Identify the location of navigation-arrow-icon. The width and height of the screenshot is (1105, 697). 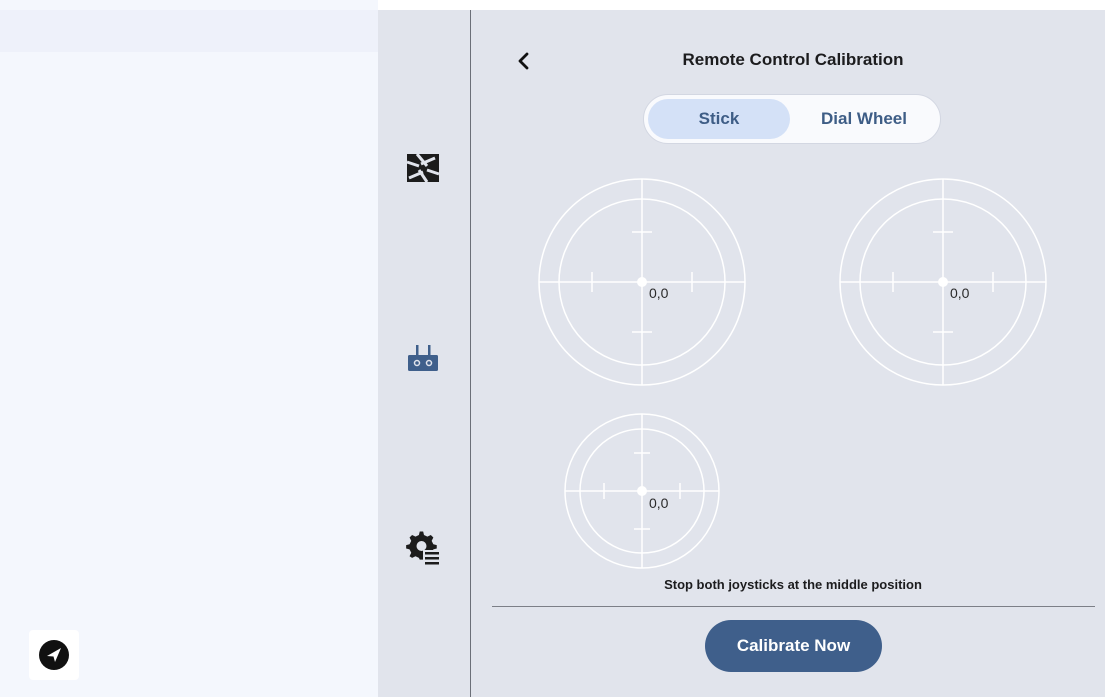
(54, 655).